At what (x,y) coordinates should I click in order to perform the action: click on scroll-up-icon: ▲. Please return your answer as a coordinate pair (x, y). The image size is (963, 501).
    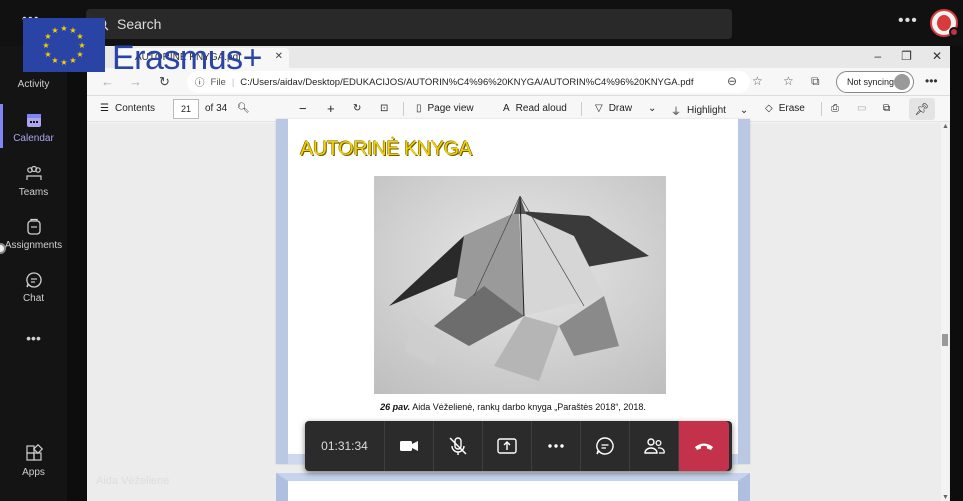
    Looking at the image, I should click on (945, 126).